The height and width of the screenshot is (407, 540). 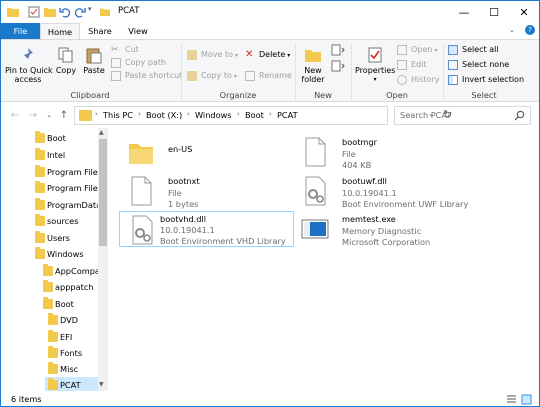 I want to click on back-button: ←, so click(x=15, y=115).